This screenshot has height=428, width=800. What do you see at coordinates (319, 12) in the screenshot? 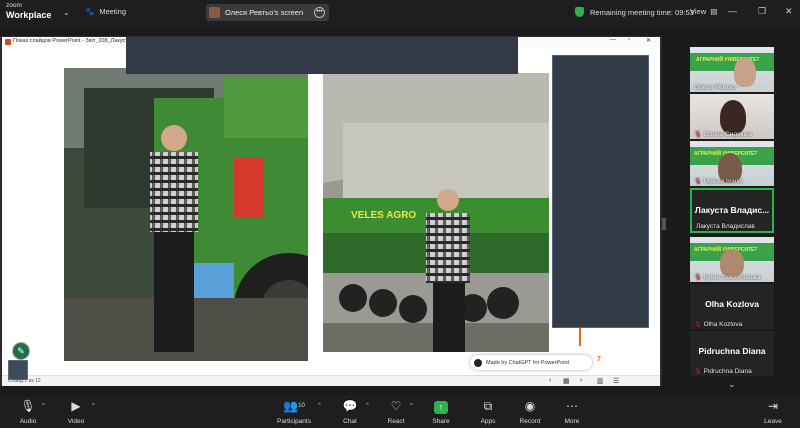
I see `more-icon: •••` at bounding box center [319, 12].